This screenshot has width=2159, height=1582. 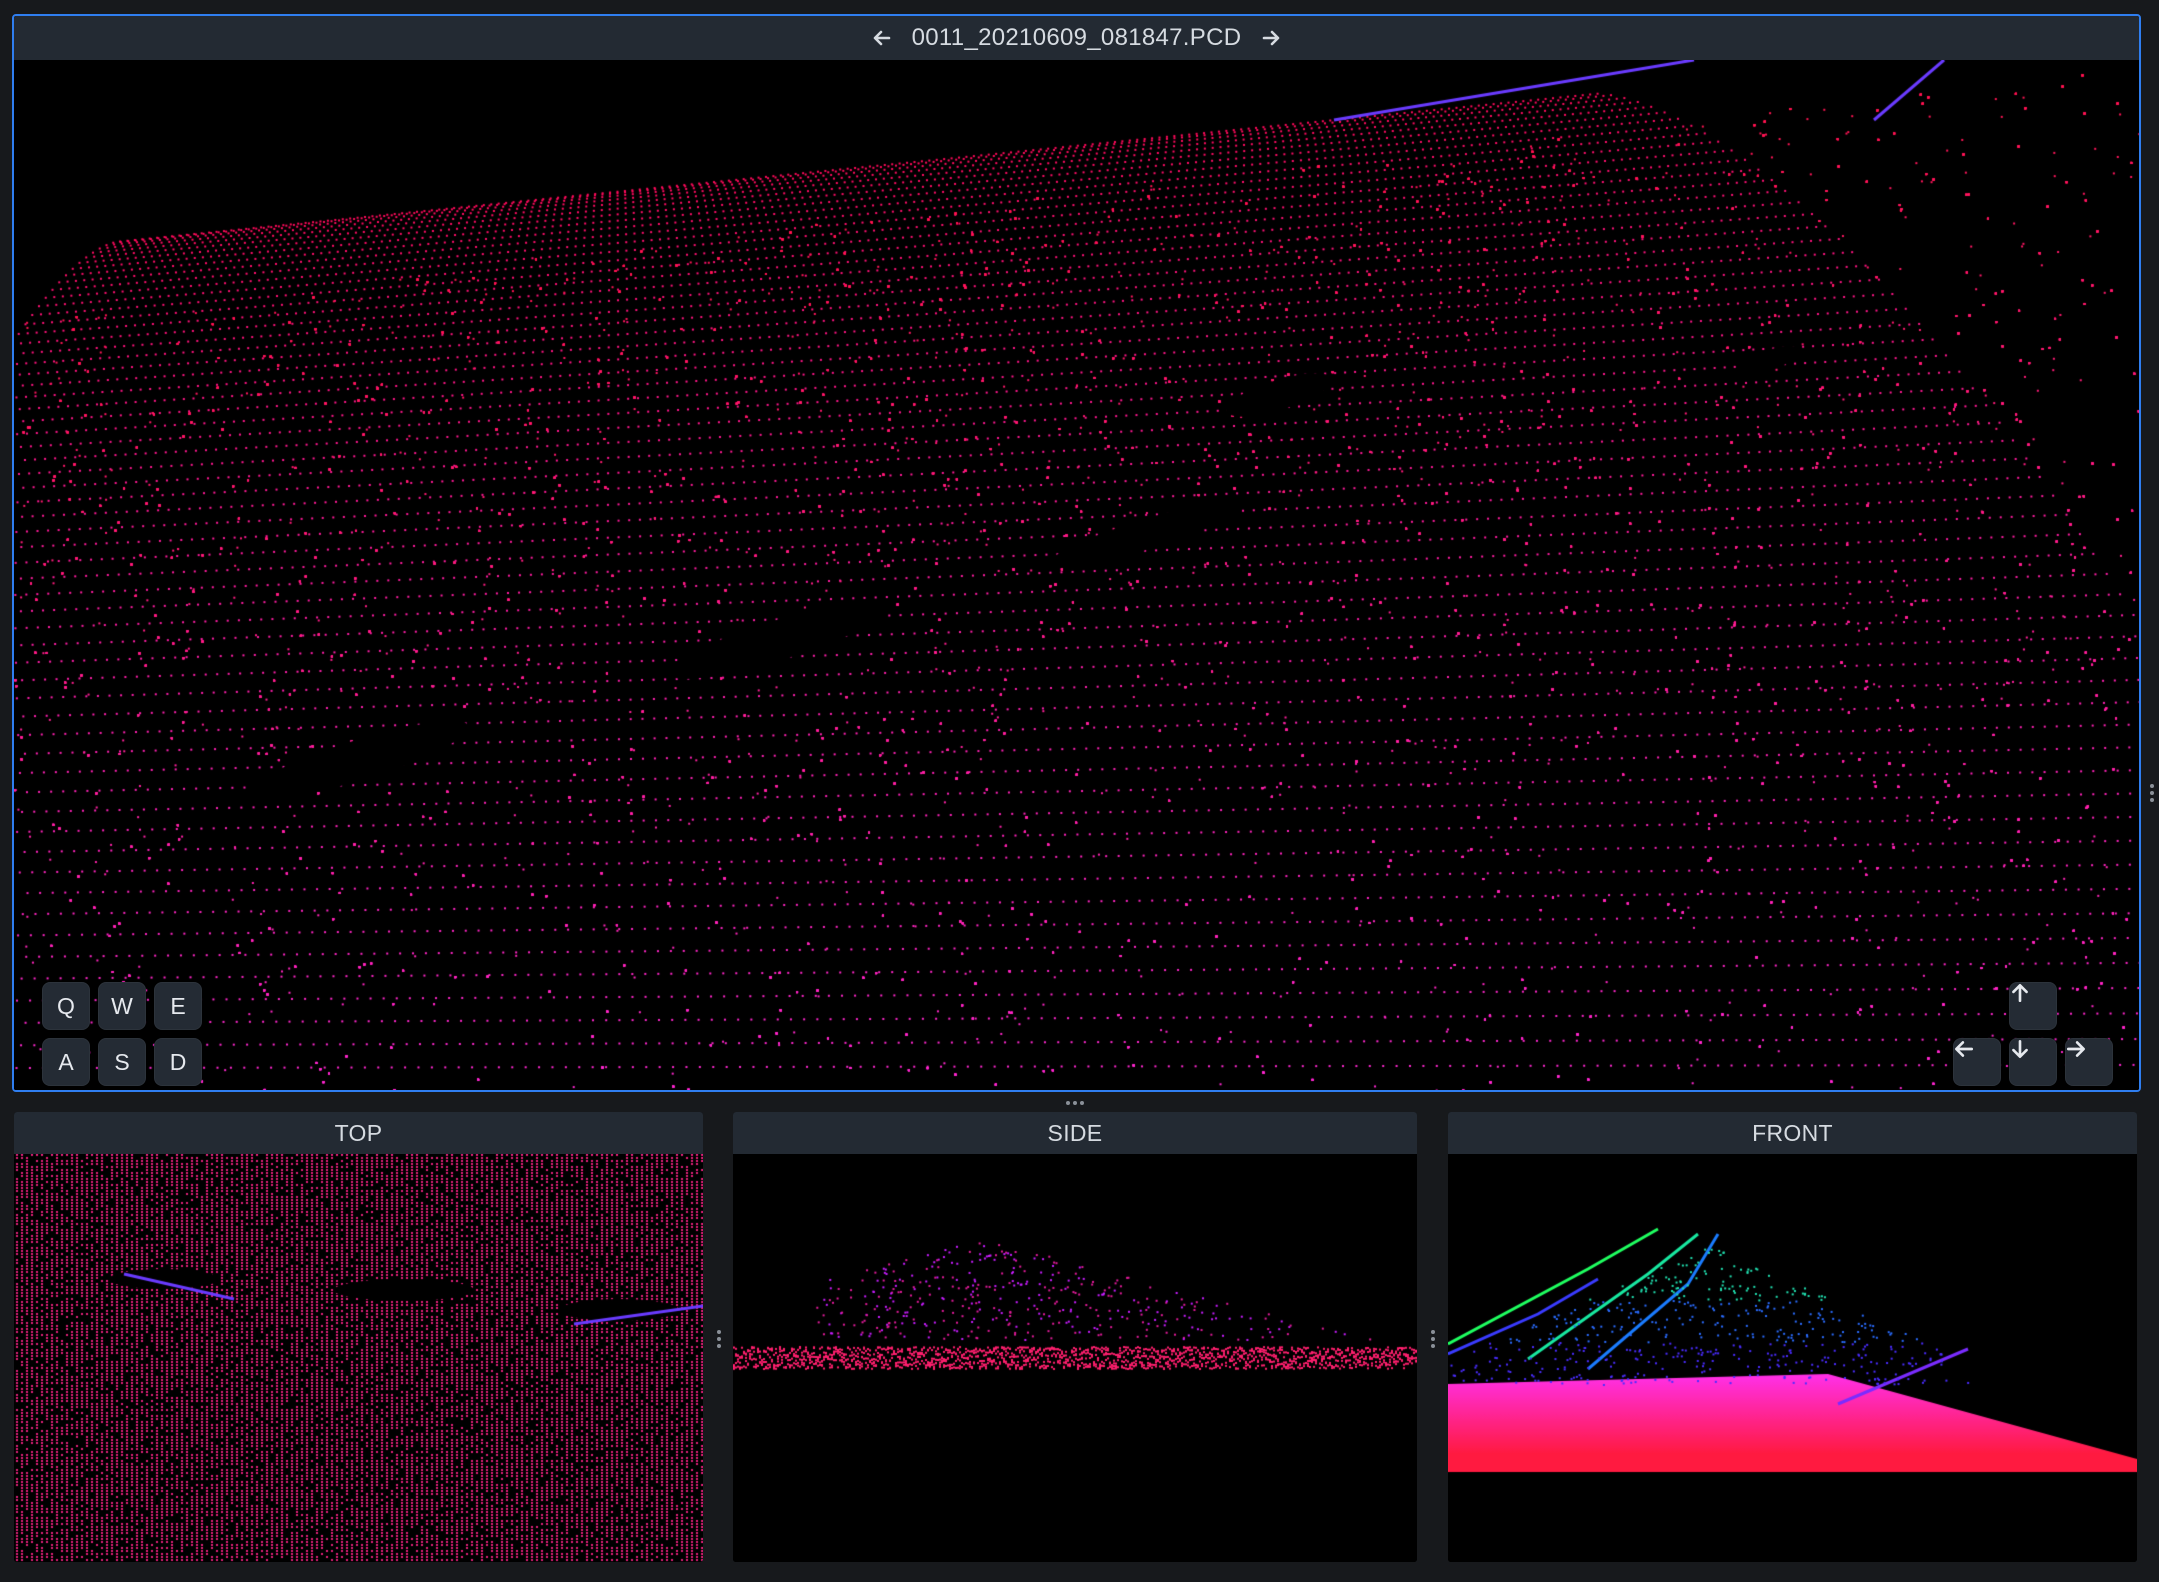 I want to click on side-point-cloud, so click(x=1075, y=1358).